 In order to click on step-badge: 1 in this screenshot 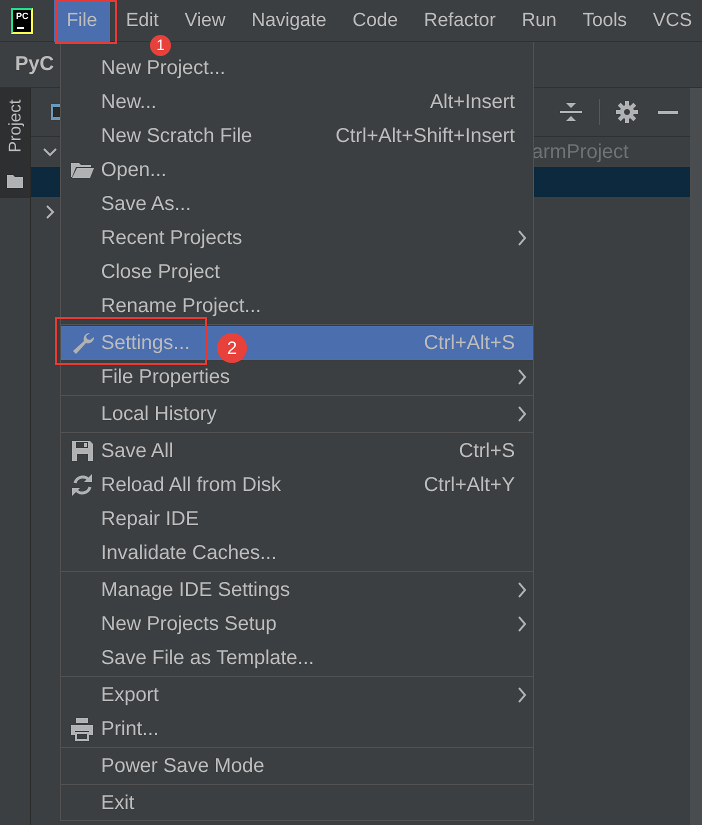, I will do `click(160, 45)`.